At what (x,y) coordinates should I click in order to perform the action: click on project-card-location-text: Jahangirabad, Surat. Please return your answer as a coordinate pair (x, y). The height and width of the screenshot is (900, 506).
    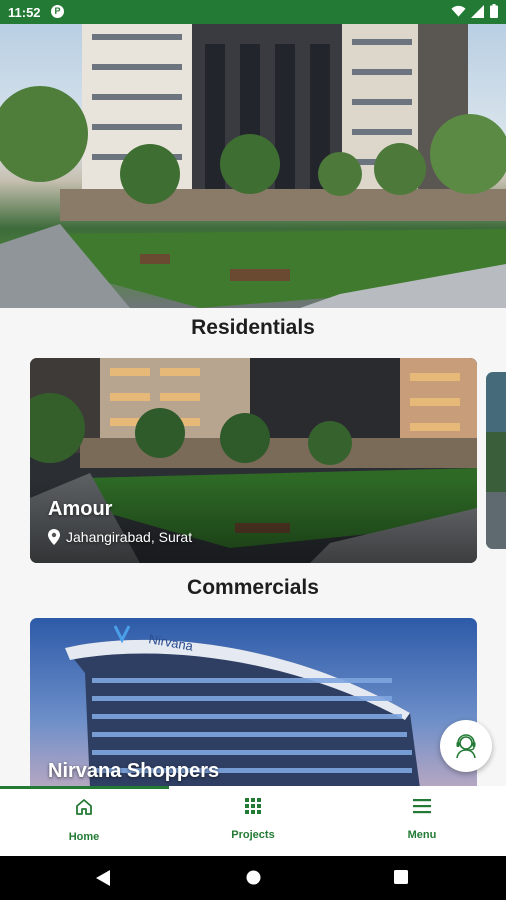
    Looking at the image, I should click on (129, 537).